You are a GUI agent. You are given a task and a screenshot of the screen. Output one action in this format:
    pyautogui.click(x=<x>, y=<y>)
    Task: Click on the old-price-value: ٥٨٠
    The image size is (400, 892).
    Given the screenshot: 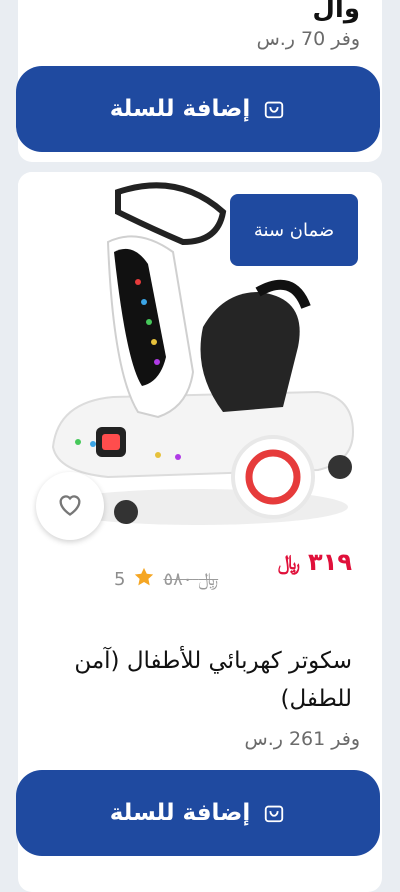 What is the action you would take?
    pyautogui.click(x=178, y=579)
    